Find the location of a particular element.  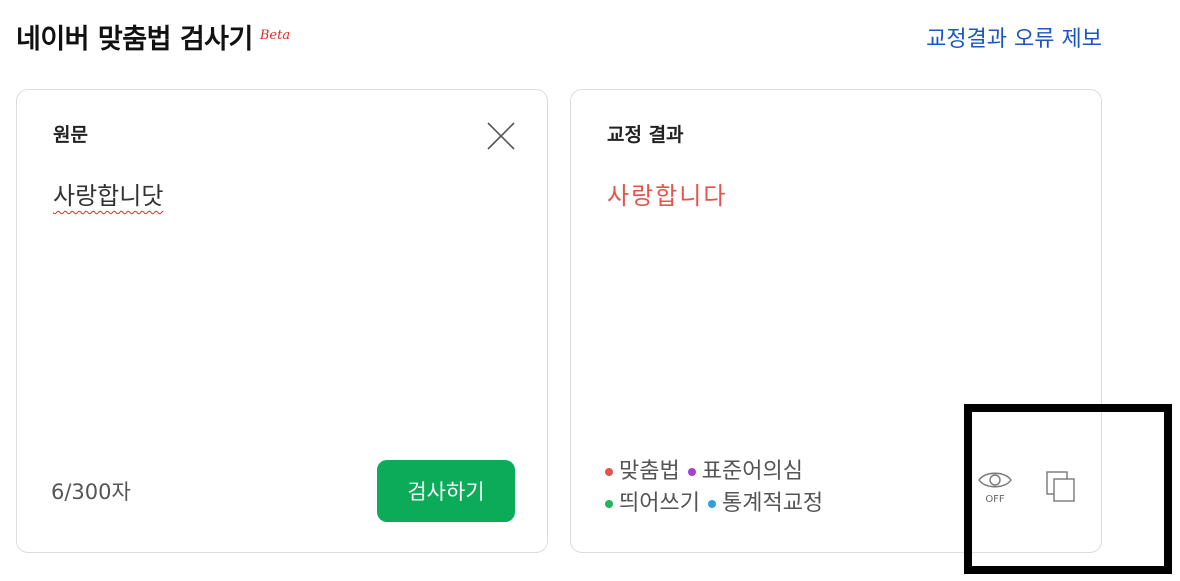

page-title: 네이버 맞춤법 검사기 is located at coordinates (134, 39).